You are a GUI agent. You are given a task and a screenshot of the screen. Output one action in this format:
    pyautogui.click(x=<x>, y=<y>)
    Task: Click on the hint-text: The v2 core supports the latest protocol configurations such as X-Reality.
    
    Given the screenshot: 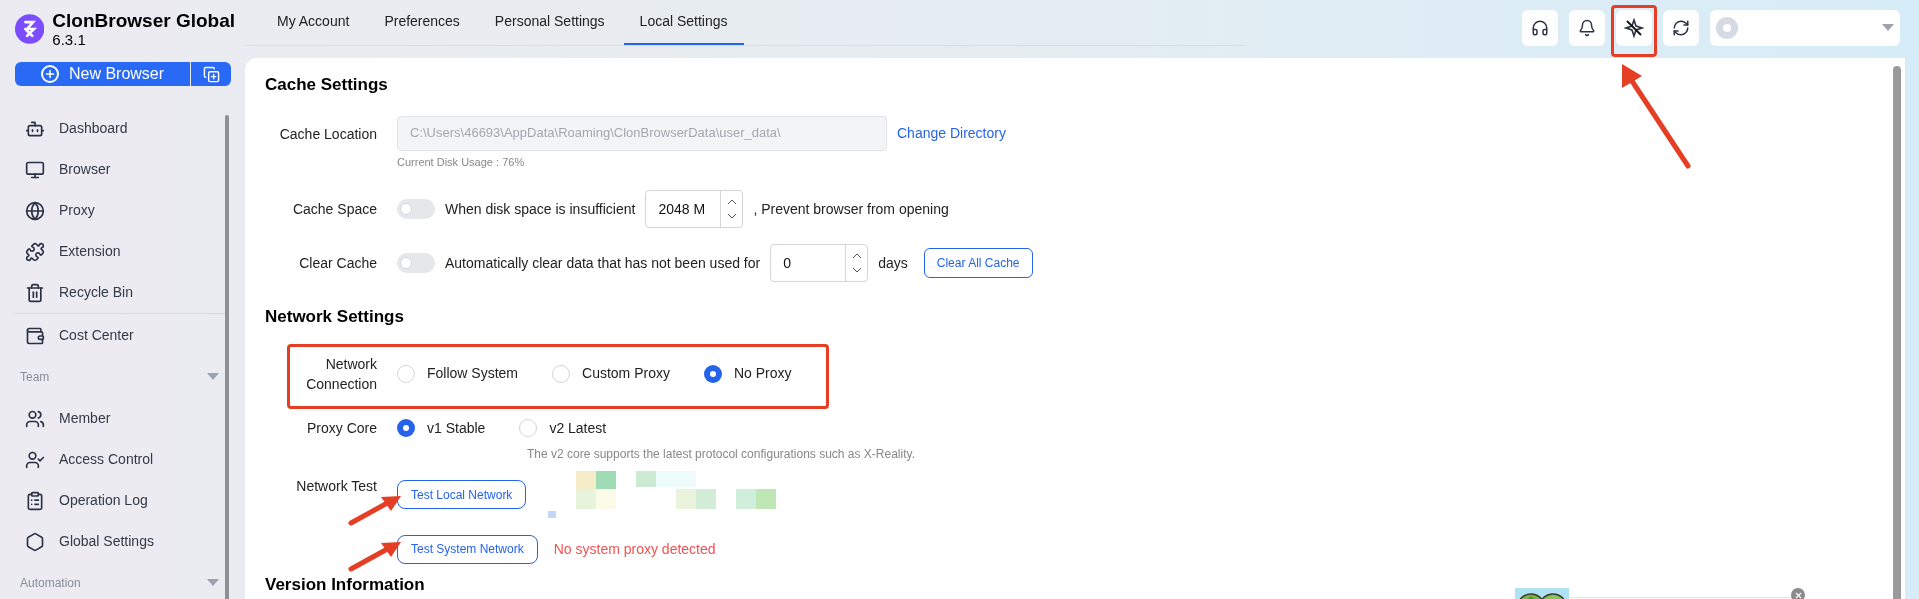 What is the action you would take?
    pyautogui.click(x=721, y=454)
    